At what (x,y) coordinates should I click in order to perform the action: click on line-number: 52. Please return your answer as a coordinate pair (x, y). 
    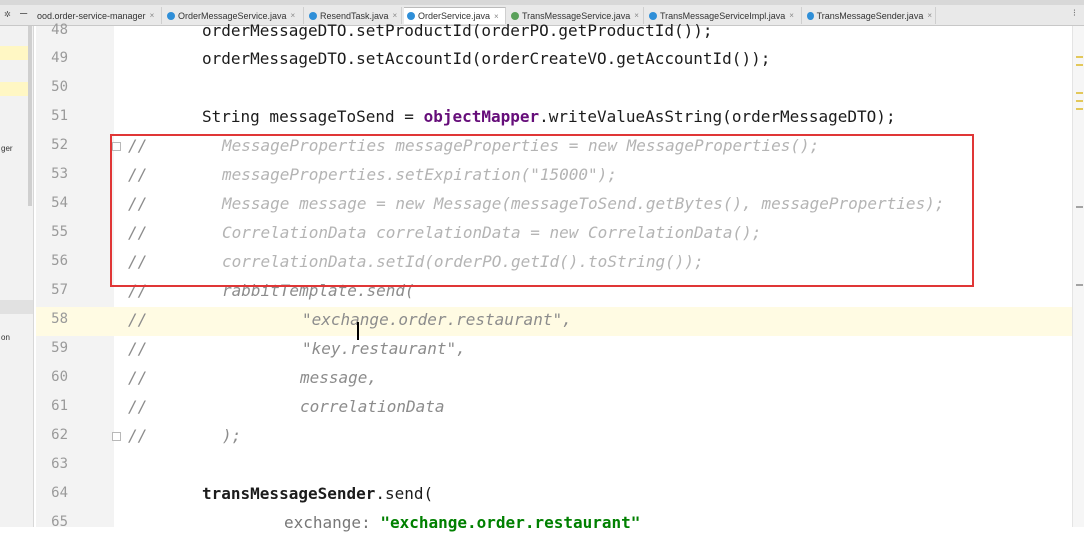
    Looking at the image, I should click on (59, 145).